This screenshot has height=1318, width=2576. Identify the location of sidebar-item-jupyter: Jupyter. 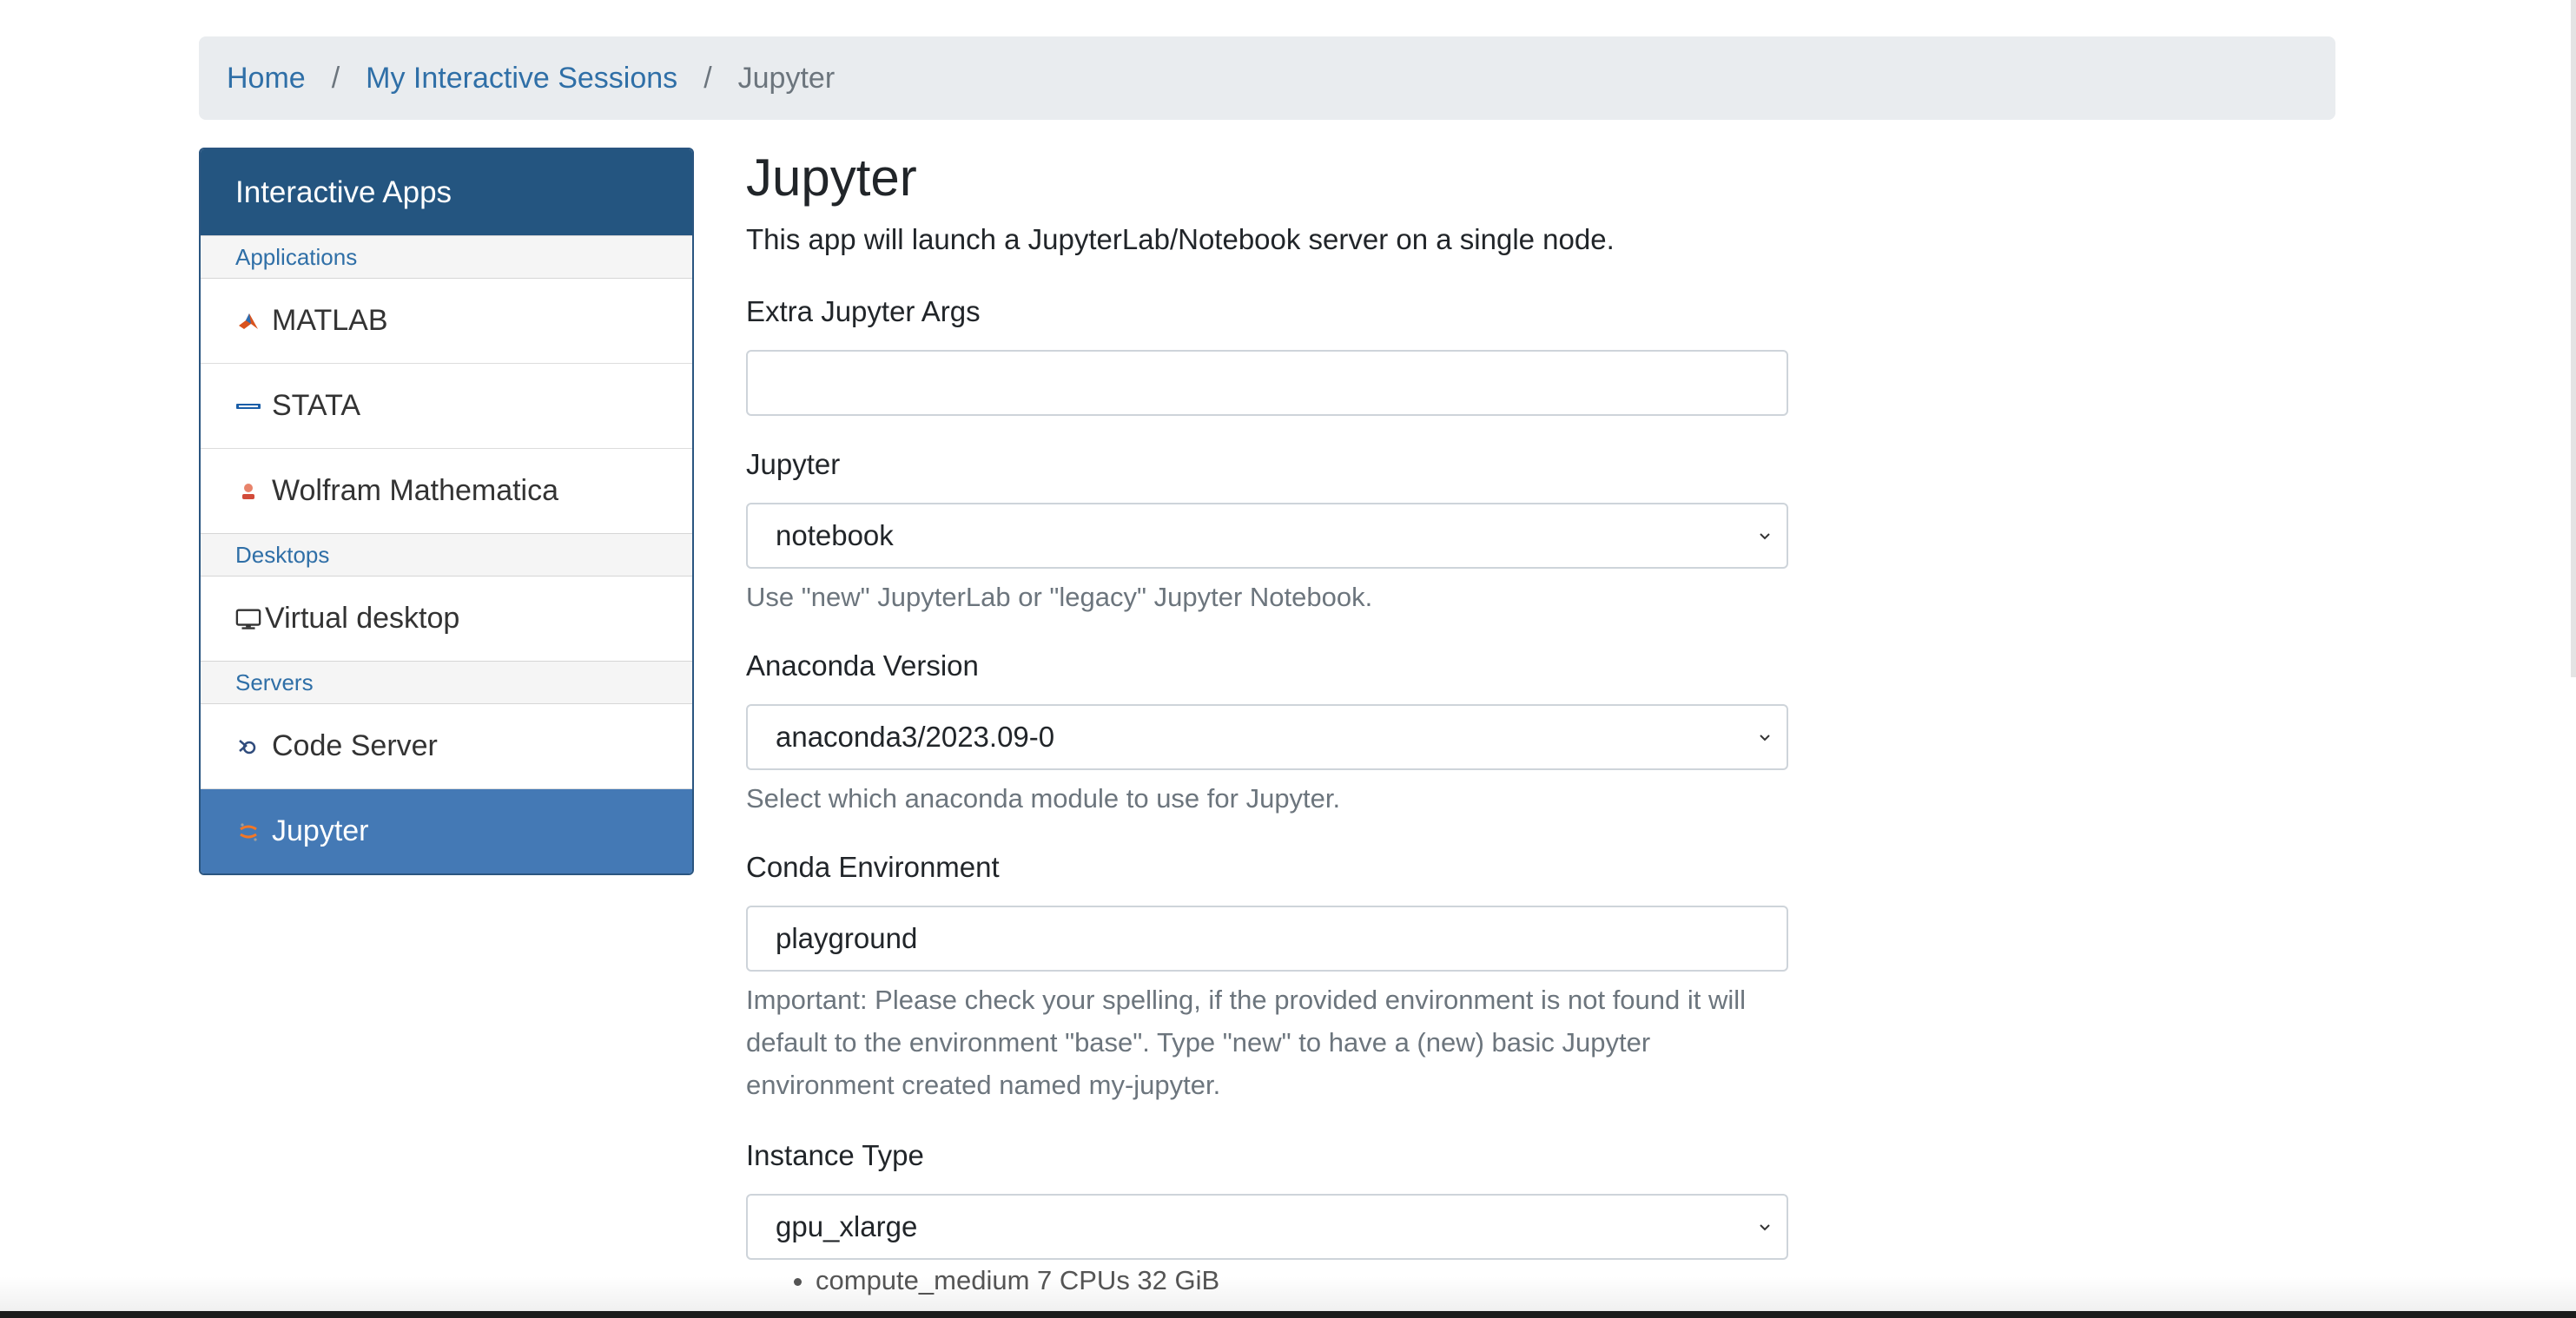
(446, 831).